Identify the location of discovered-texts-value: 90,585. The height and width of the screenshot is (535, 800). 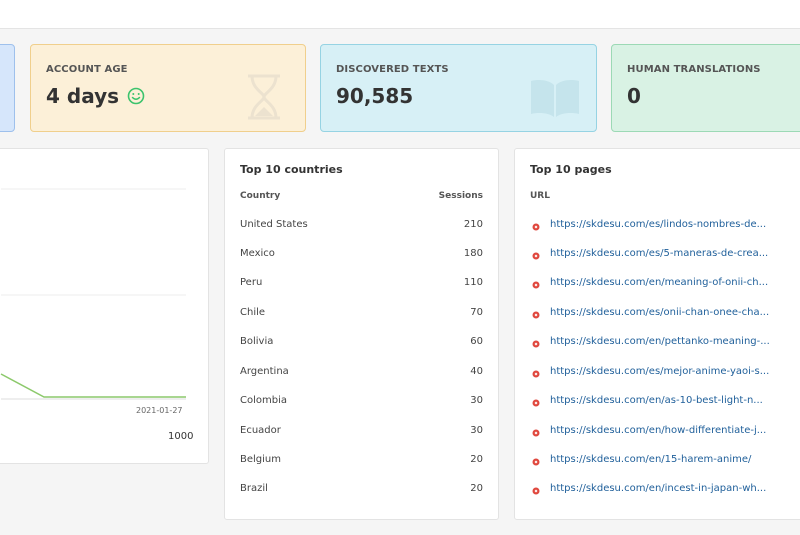
(375, 96).